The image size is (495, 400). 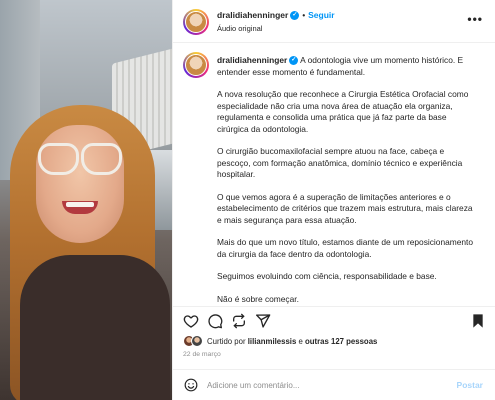 What do you see at coordinates (80, 204) in the screenshot?
I see `person-teeth` at bounding box center [80, 204].